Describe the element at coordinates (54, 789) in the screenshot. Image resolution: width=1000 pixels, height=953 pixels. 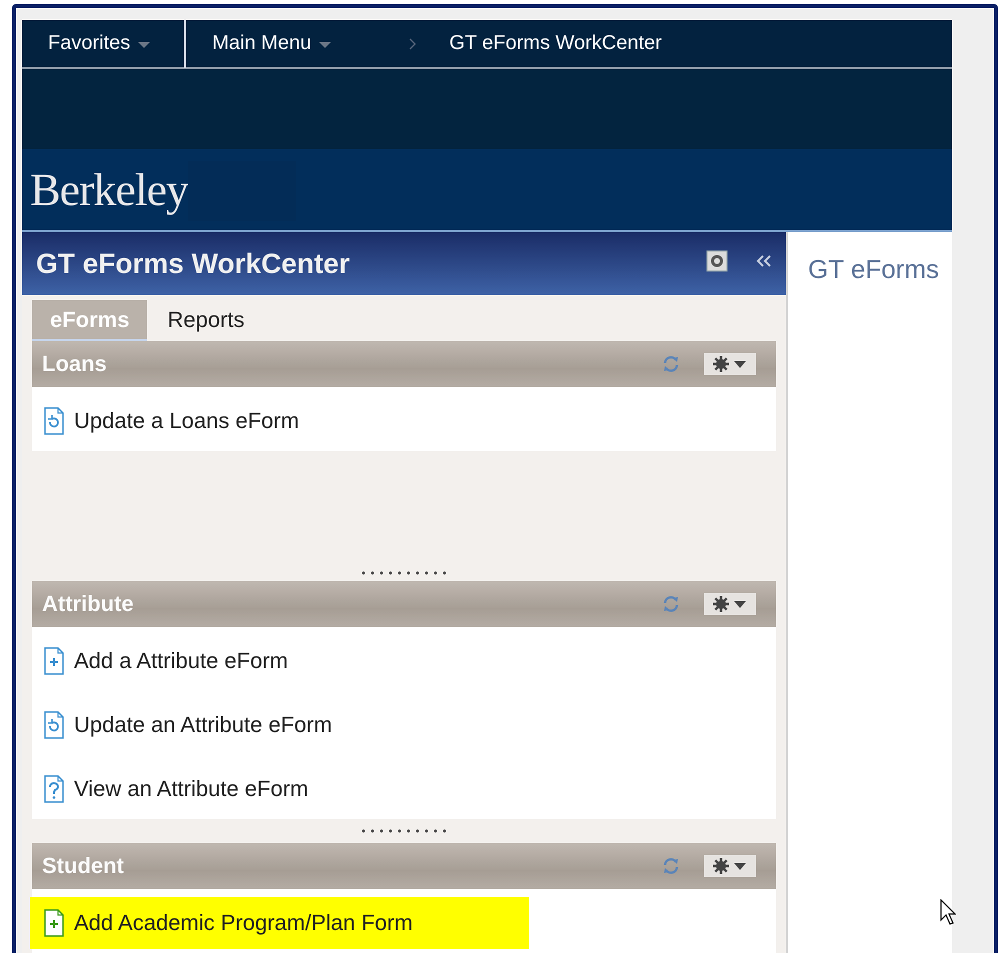
I see `document-view-icon` at that location.